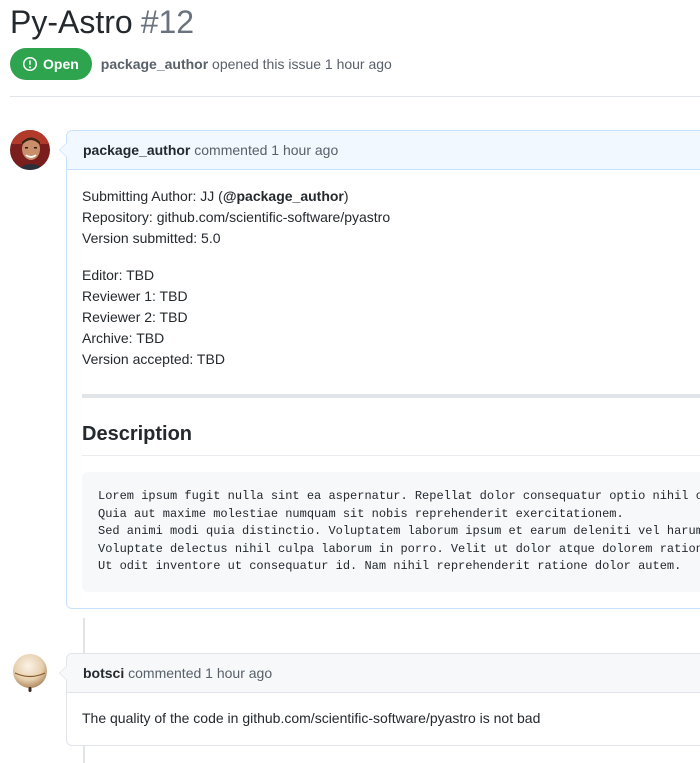 The height and width of the screenshot is (763, 700). I want to click on timeline-connector, so click(84, 635).